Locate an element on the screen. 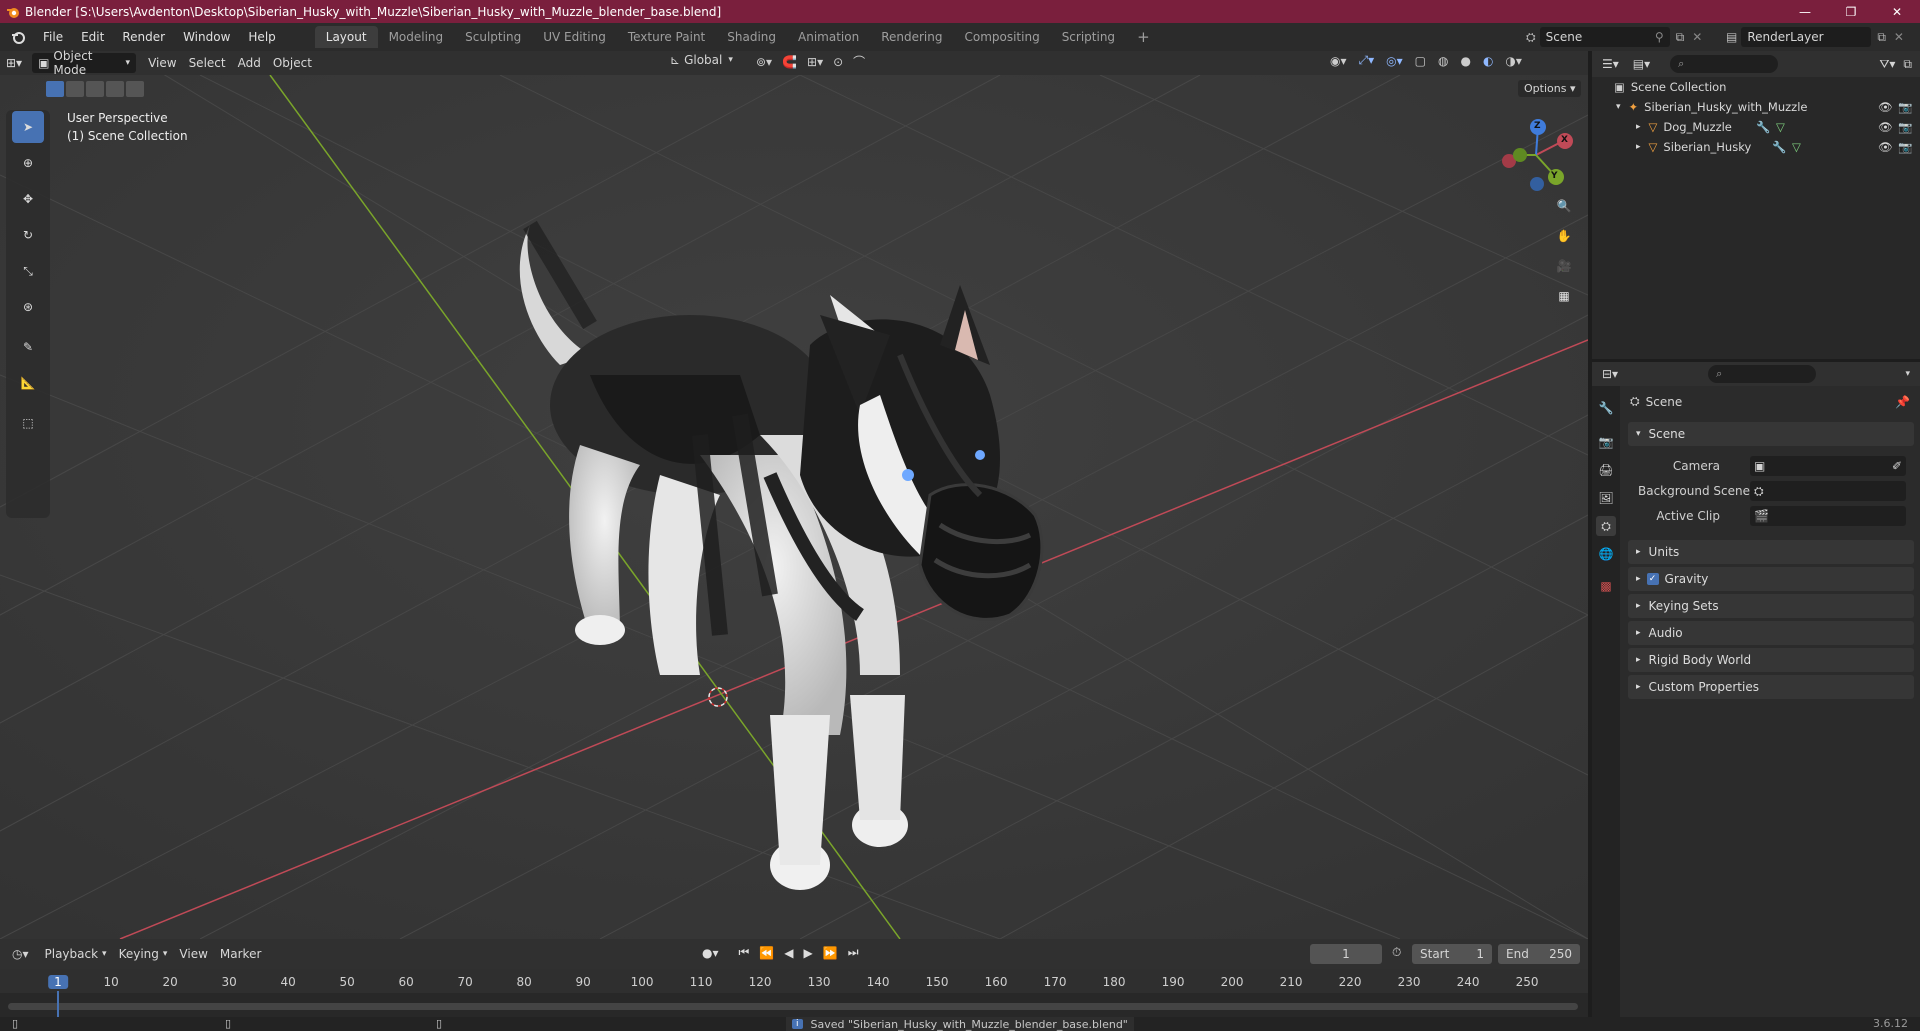 Image resolution: width=1920 pixels, height=1031 pixels. outliner-search-input: ⌕ is located at coordinates (1724, 64).